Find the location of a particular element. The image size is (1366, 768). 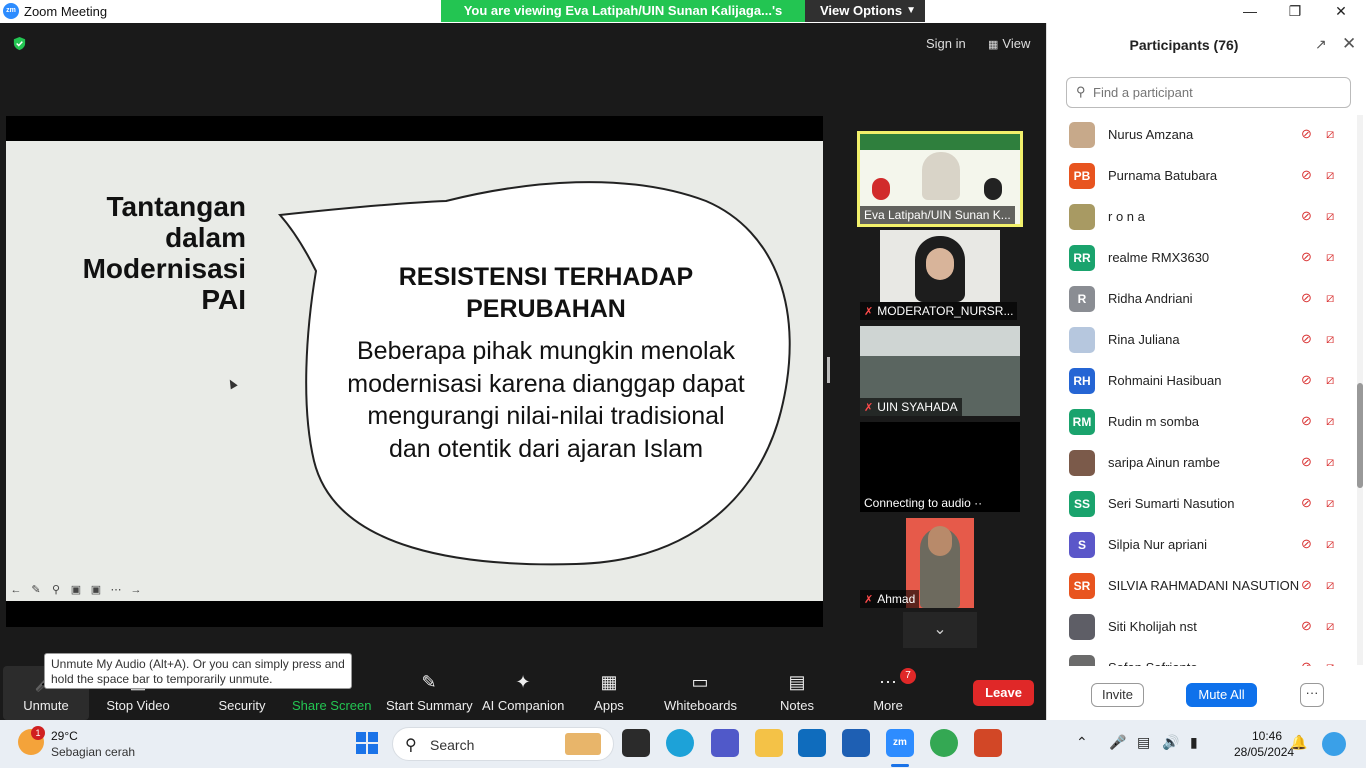

close-window-button: ✕ is located at coordinates (1341, 11).